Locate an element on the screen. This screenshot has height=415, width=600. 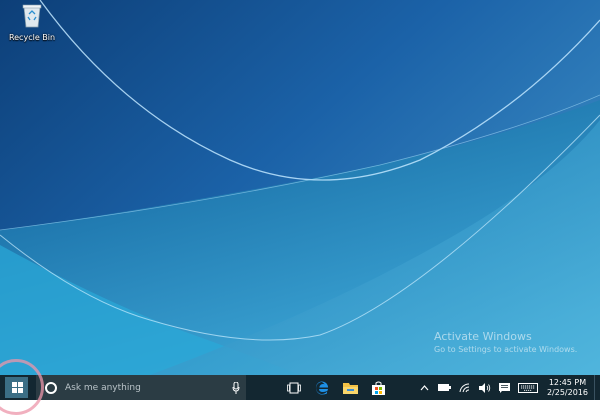
store-icon is located at coordinates (378, 388).